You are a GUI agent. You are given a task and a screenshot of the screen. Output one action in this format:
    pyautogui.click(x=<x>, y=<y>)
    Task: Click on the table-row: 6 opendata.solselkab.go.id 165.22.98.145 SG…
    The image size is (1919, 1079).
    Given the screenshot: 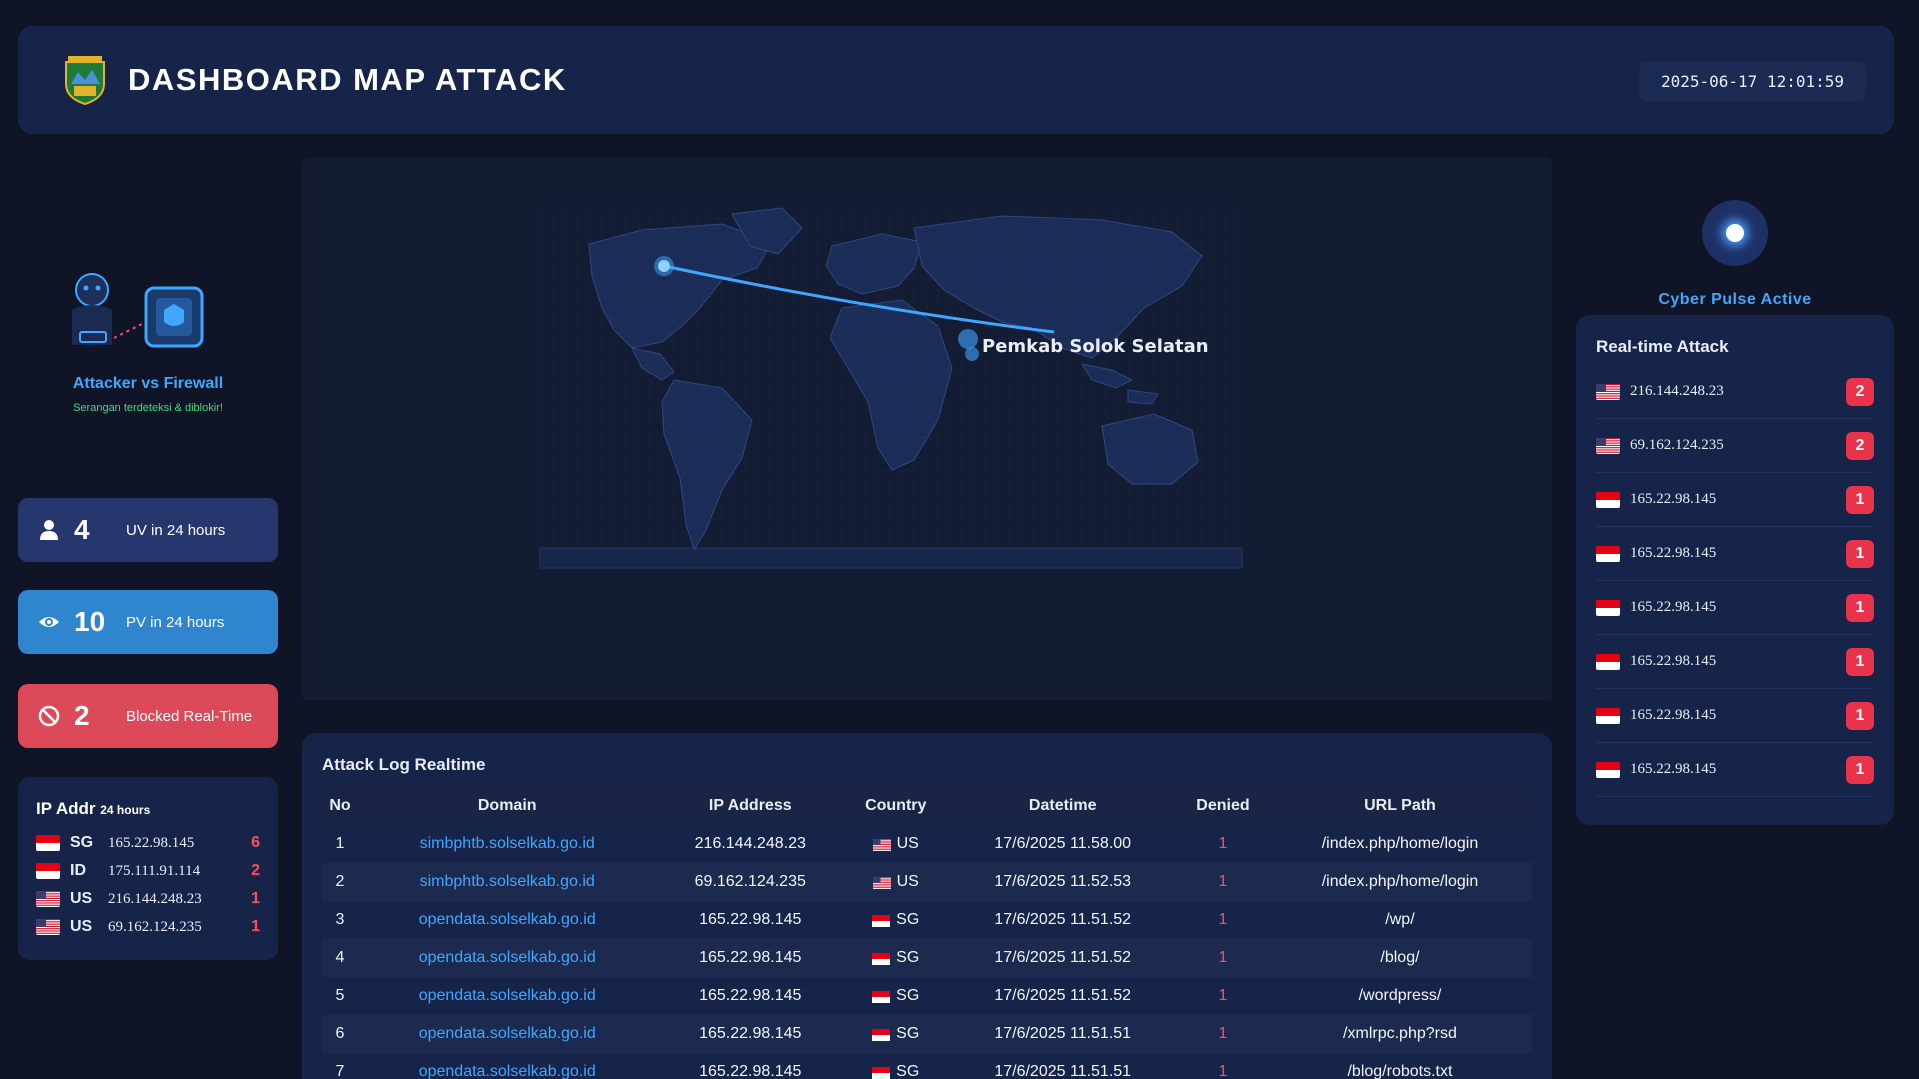 What is the action you would take?
    pyautogui.click(x=927, y=1034)
    